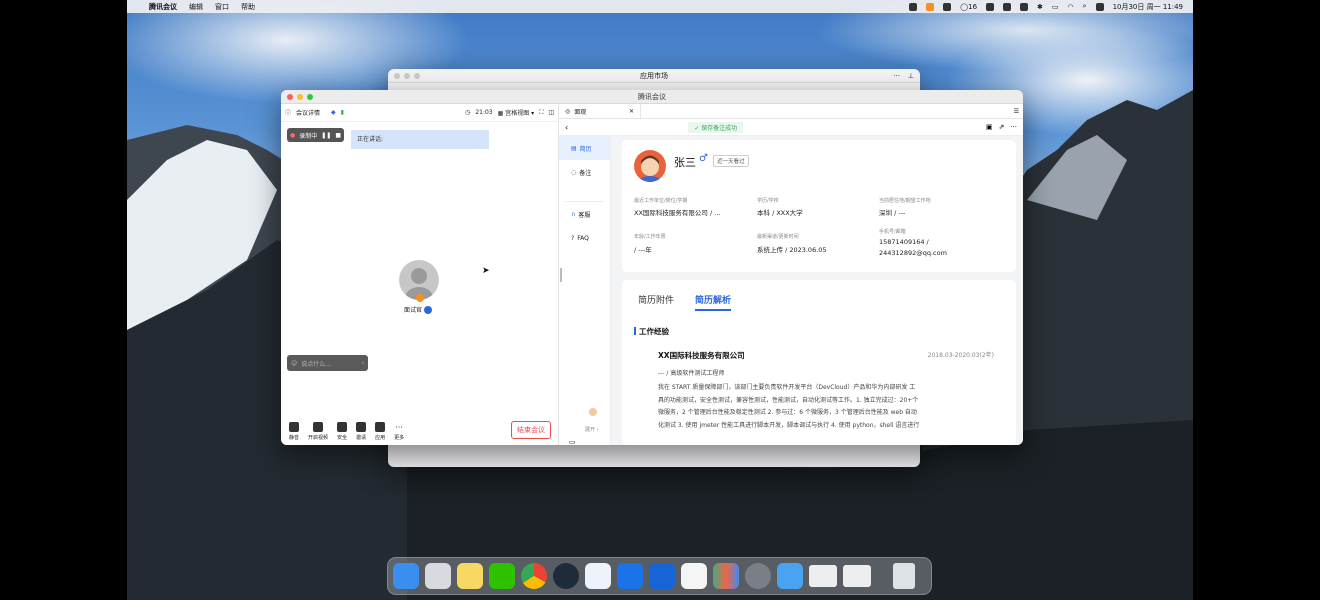 This screenshot has width=1320, height=600. What do you see at coordinates (656, 299) in the screenshot?
I see `tab-attachment: 简历附件` at bounding box center [656, 299].